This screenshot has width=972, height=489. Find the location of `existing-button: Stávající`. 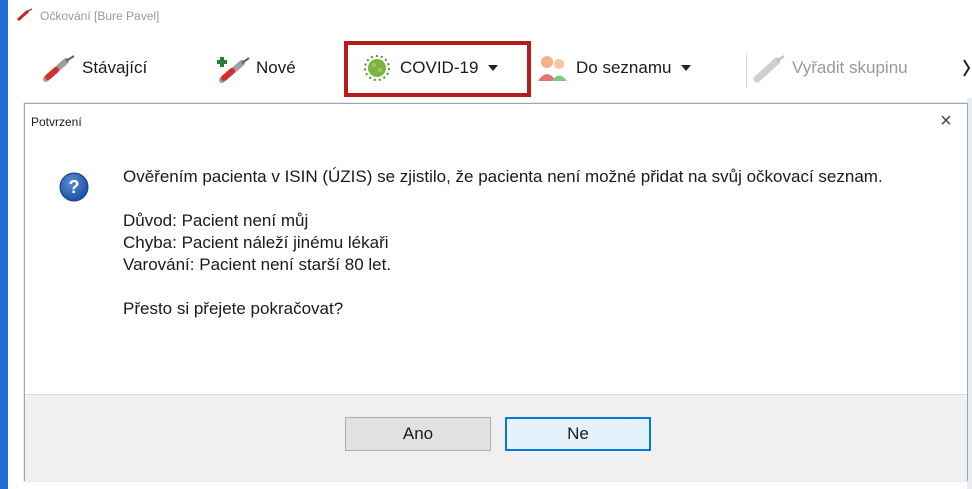

existing-button: Stávající is located at coordinates (93, 68).